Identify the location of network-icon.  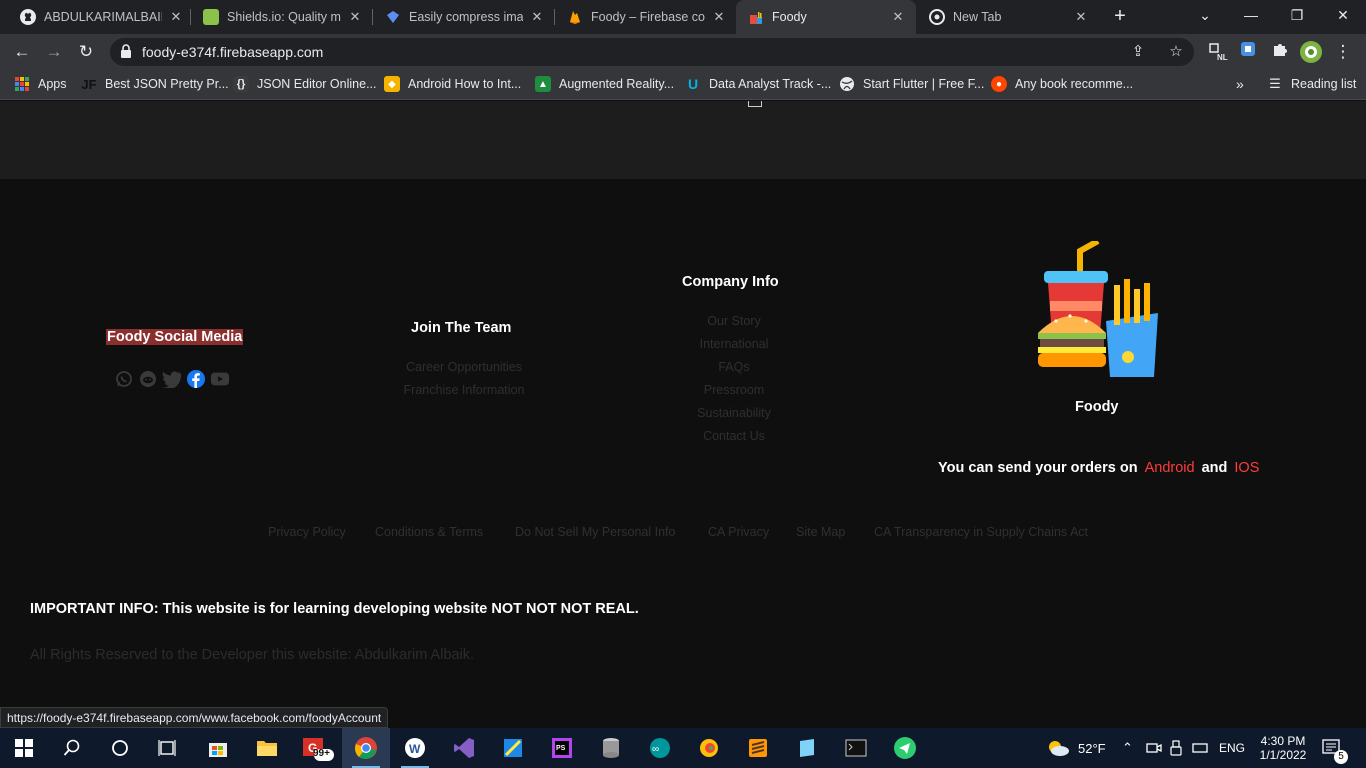
(1200, 748).